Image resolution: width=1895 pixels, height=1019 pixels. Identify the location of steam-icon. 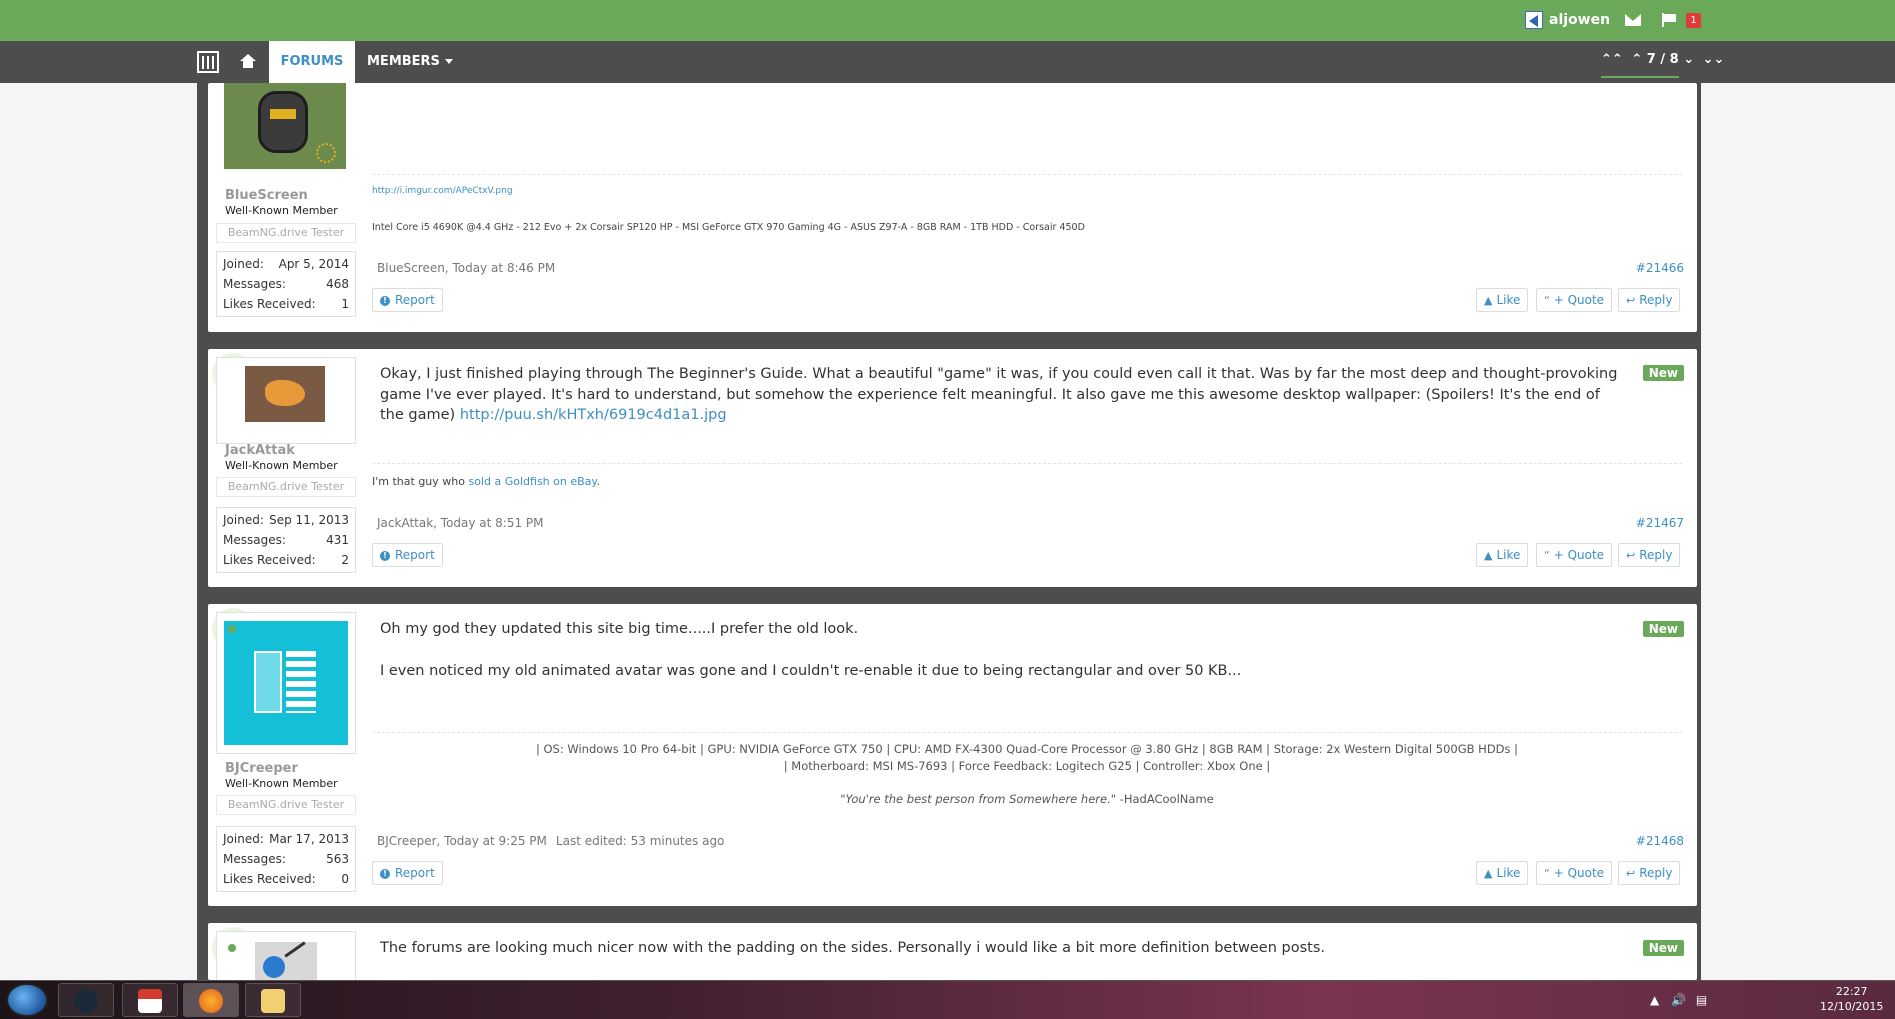
(86, 1001).